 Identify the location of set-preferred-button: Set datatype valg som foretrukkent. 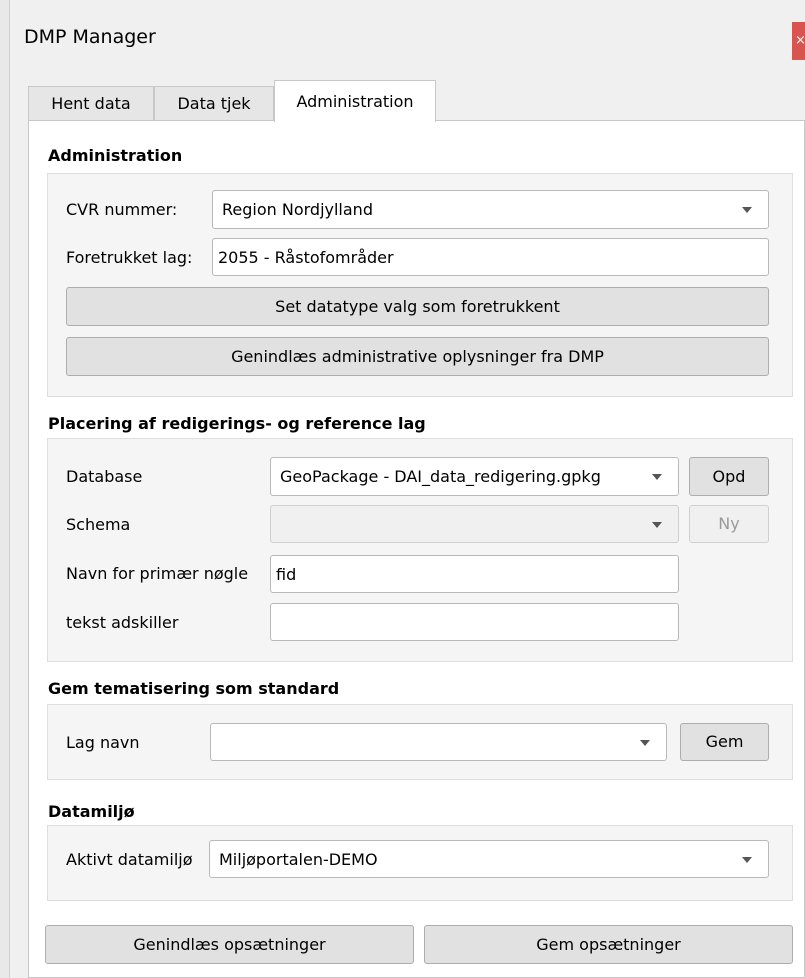
(417, 306).